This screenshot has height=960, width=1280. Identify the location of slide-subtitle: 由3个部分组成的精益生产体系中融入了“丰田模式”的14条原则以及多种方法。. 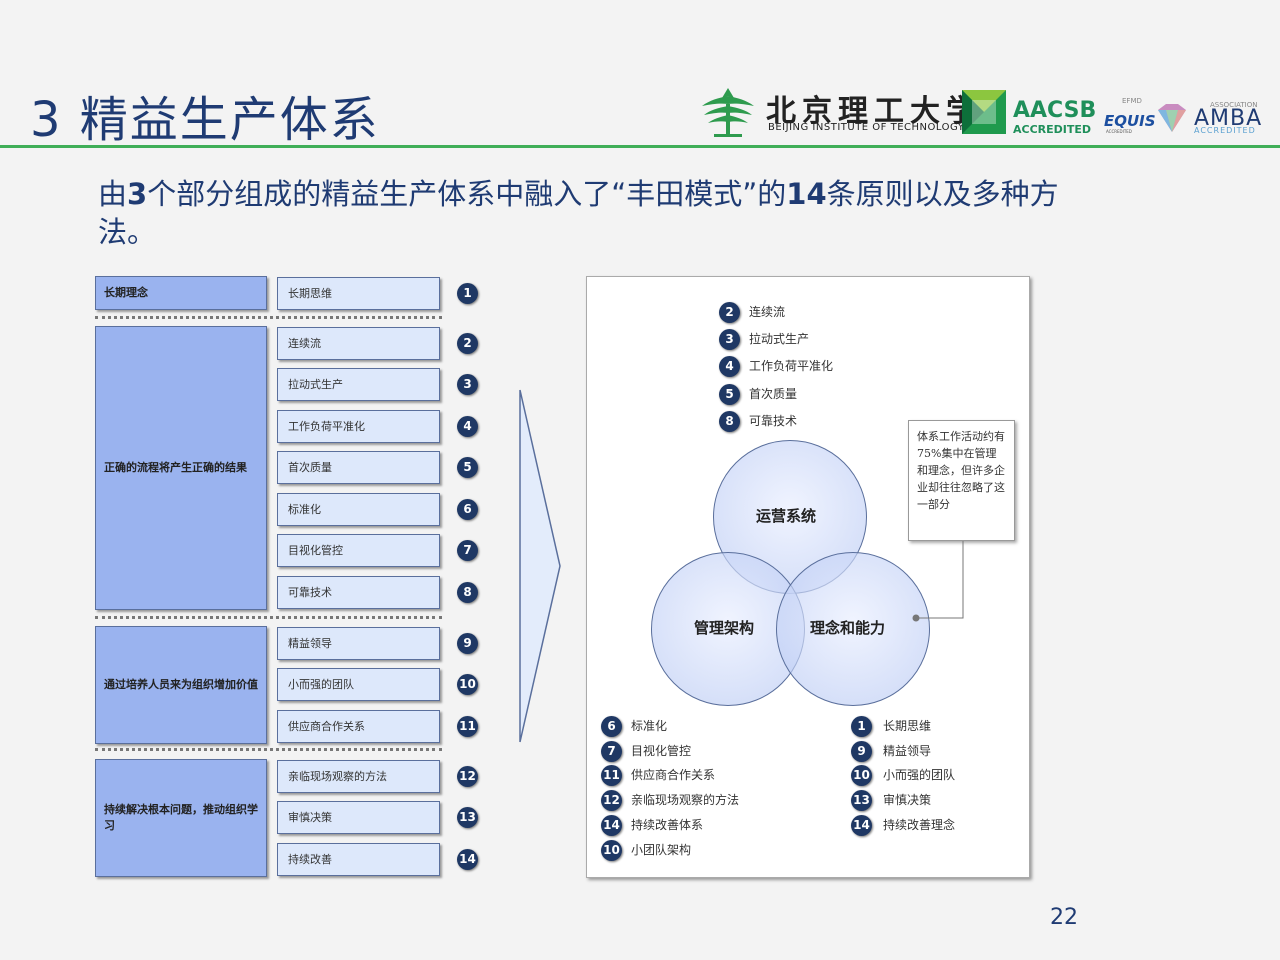
(578, 213).